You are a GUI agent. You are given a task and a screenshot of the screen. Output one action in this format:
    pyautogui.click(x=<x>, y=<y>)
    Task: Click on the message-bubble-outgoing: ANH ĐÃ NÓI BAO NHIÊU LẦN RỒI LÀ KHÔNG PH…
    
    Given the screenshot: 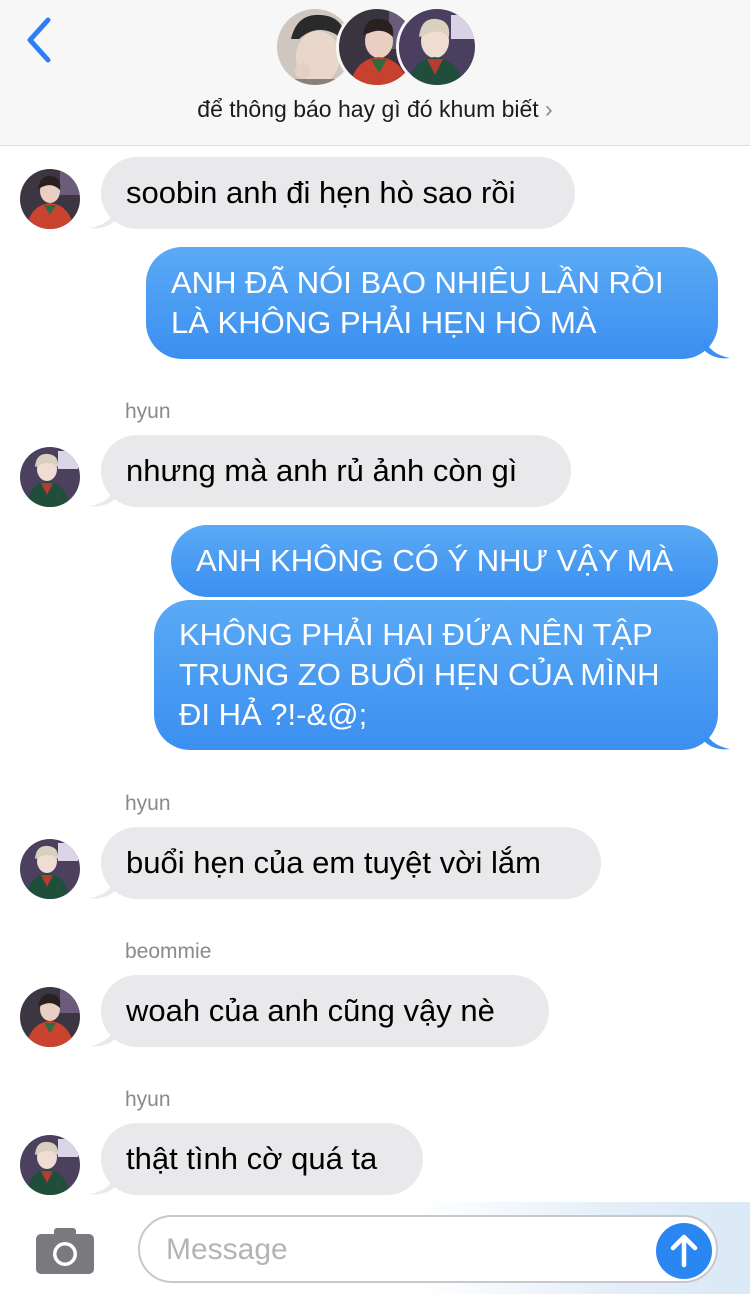 What is the action you would take?
    pyautogui.click(x=432, y=303)
    